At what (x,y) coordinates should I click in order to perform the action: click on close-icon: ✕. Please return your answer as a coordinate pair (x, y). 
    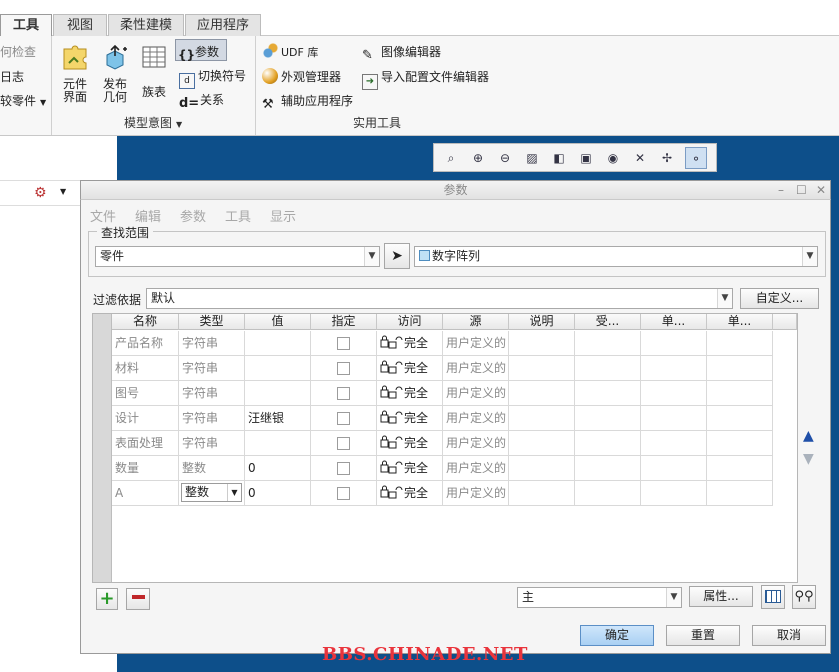
    Looking at the image, I should click on (821, 190).